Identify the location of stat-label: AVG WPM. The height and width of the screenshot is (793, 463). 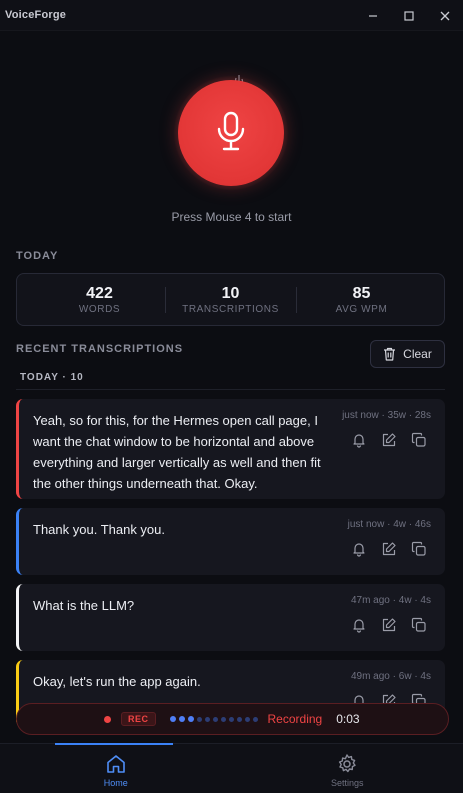
(361, 309).